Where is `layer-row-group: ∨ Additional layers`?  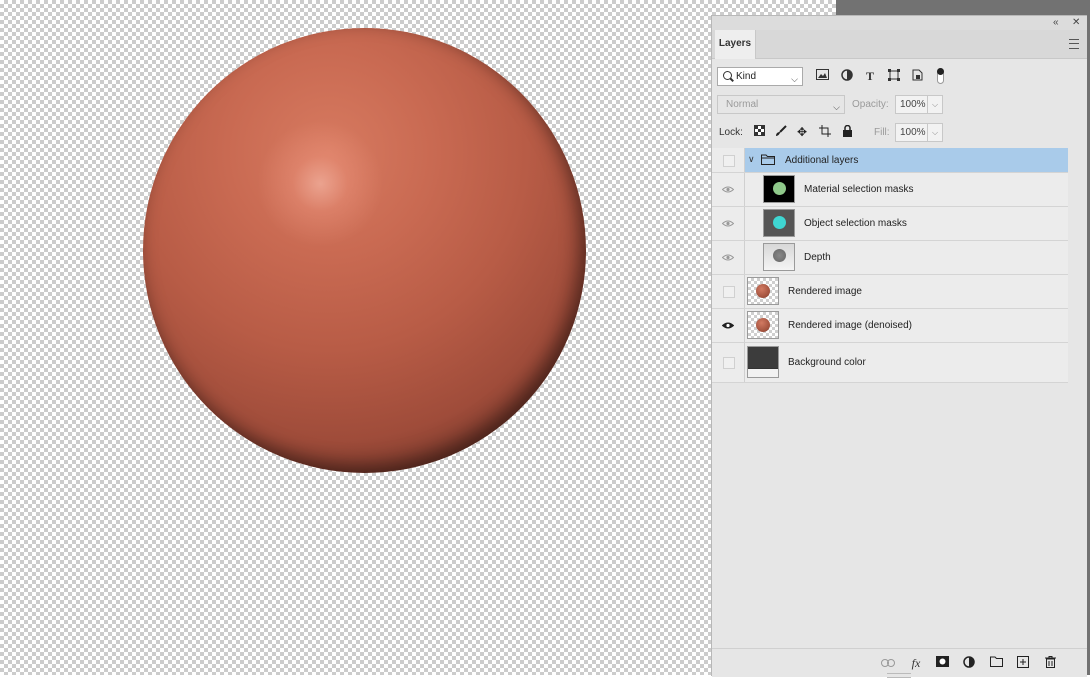 layer-row-group: ∨ Additional layers is located at coordinates (890, 160).